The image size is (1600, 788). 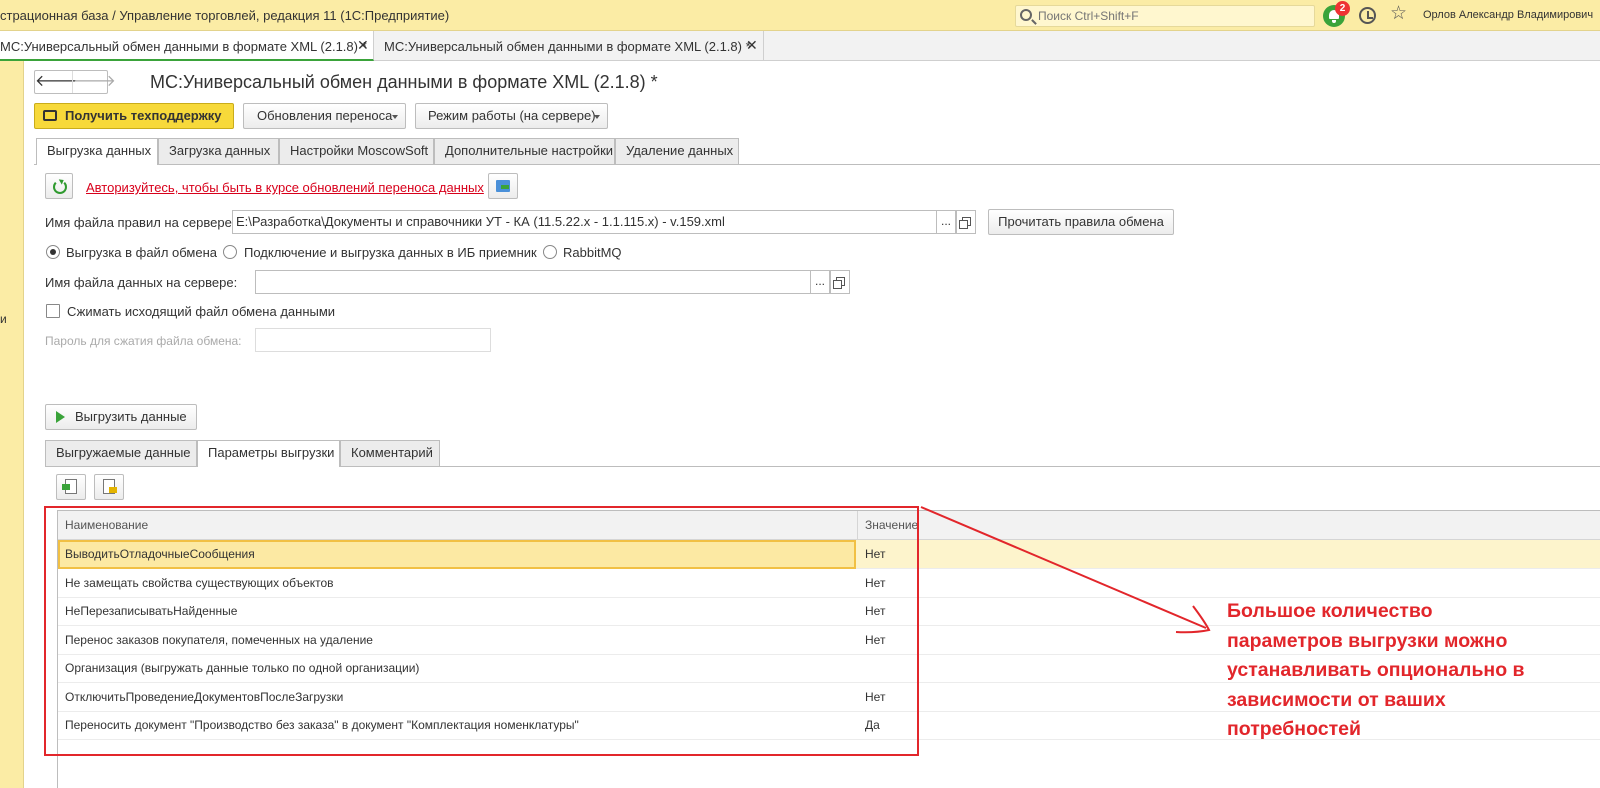 I want to click on annotation-line: потребностей, so click(x=1294, y=729).